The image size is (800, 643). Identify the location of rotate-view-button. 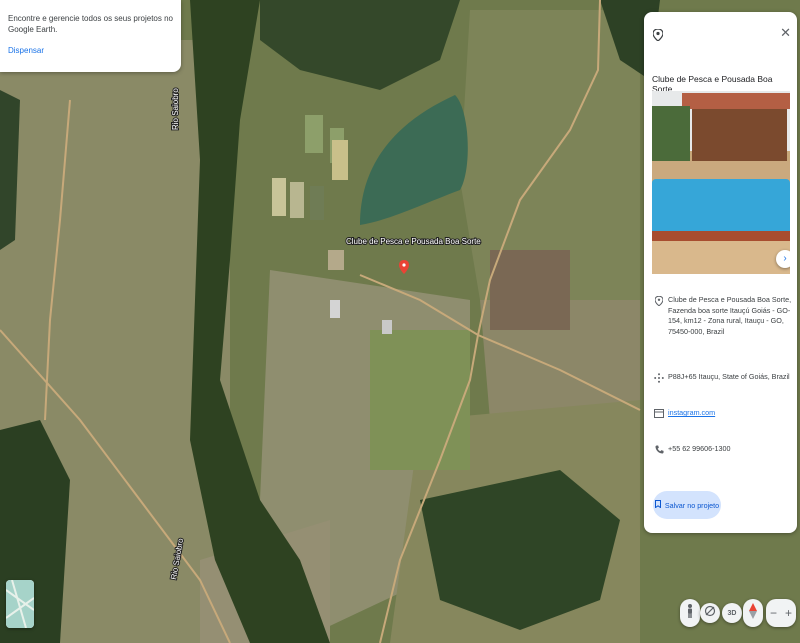
(710, 613).